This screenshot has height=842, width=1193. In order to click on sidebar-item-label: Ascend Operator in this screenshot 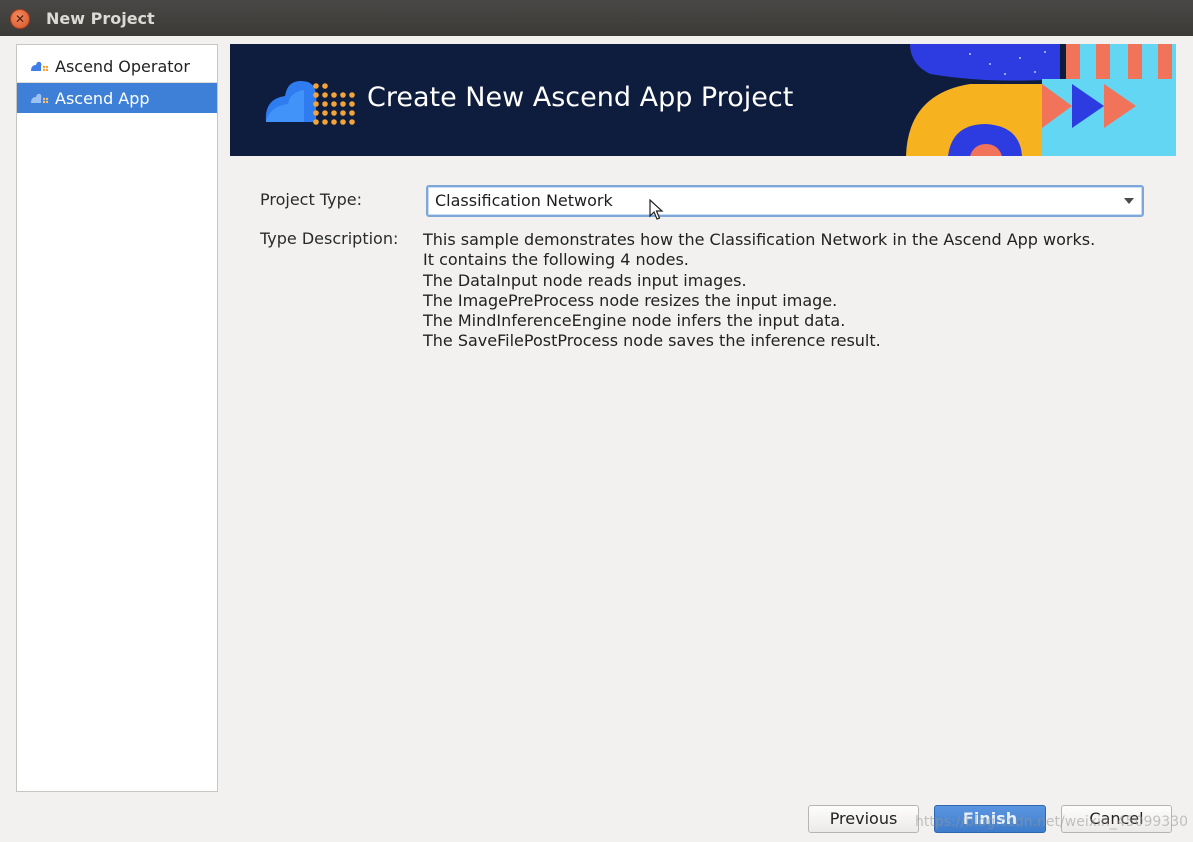, I will do `click(122, 66)`.